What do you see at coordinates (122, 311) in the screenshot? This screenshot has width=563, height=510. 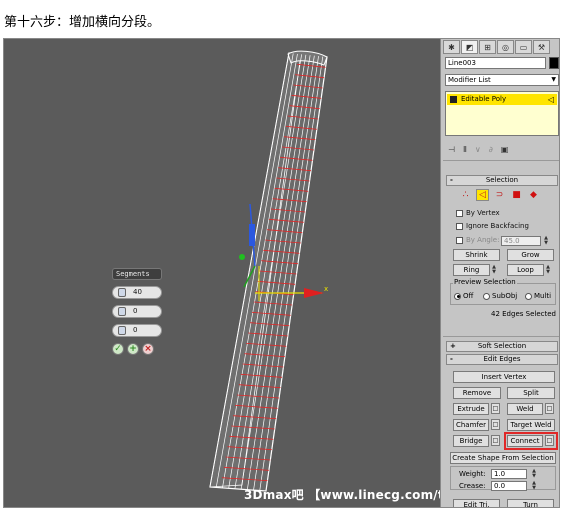 I see `pinch-icon` at bounding box center [122, 311].